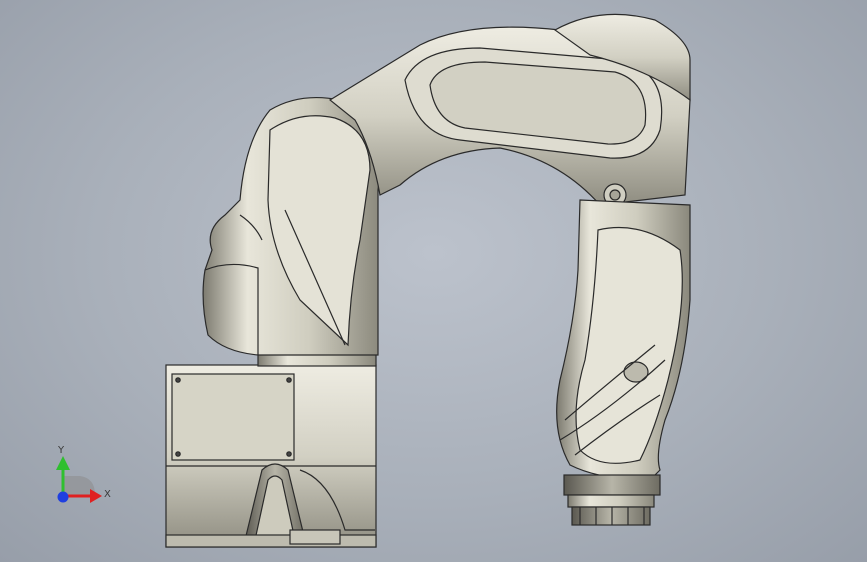  Describe the element at coordinates (61, 450) in the screenshot. I see `y-axis-label: Y` at that location.